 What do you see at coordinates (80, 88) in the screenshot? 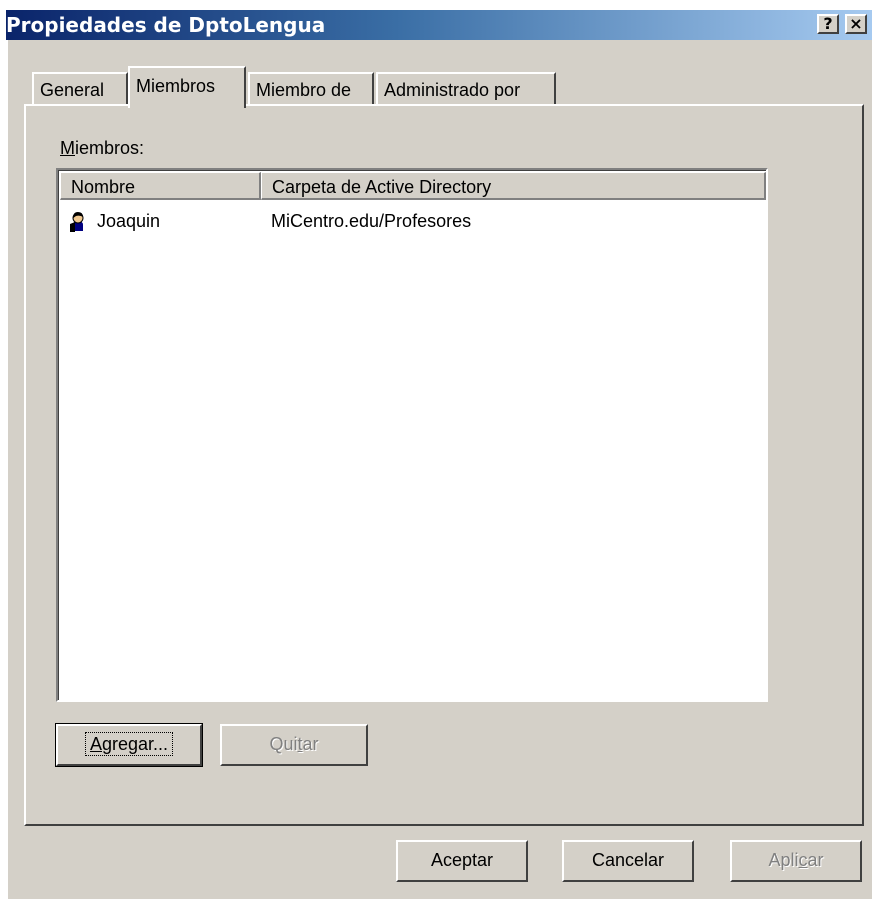
I see `tab-general: General` at bounding box center [80, 88].